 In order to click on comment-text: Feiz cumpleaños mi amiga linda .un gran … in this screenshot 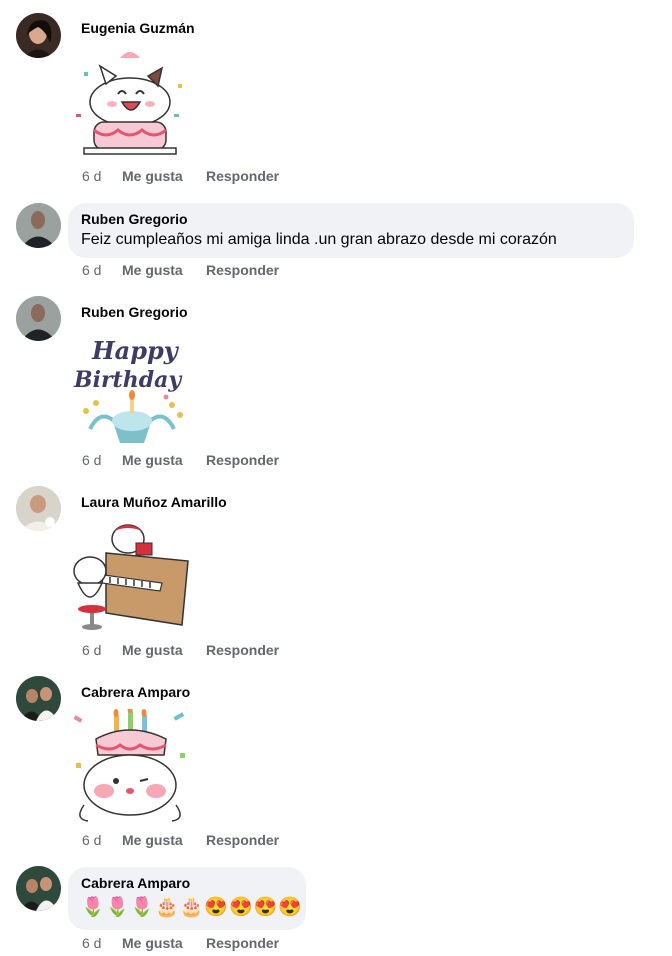, I will do `click(319, 239)`.